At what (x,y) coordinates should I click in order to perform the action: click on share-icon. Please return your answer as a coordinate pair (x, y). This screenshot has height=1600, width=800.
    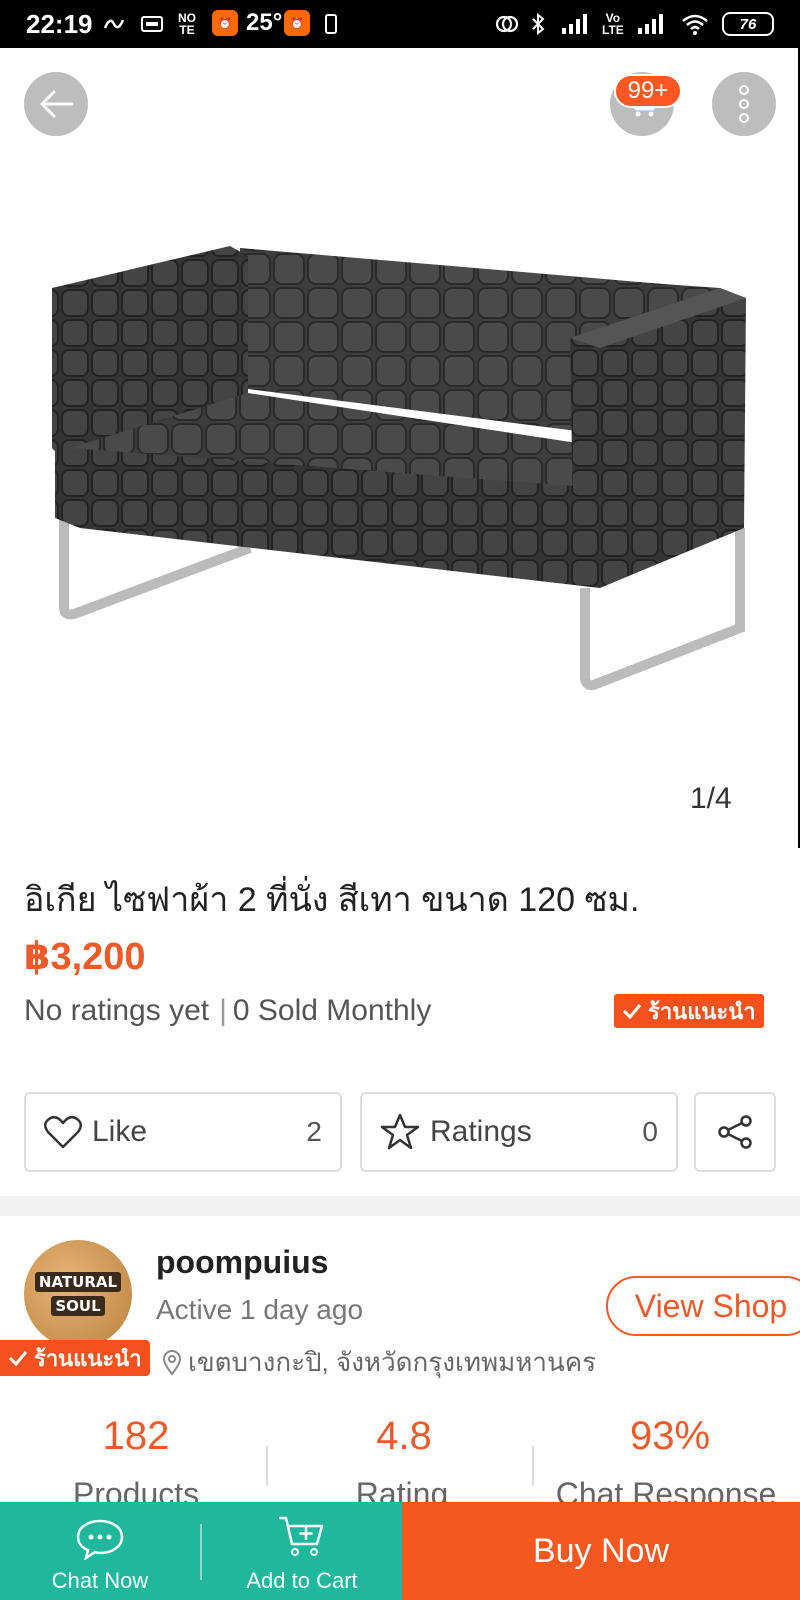
    Looking at the image, I should click on (735, 1132).